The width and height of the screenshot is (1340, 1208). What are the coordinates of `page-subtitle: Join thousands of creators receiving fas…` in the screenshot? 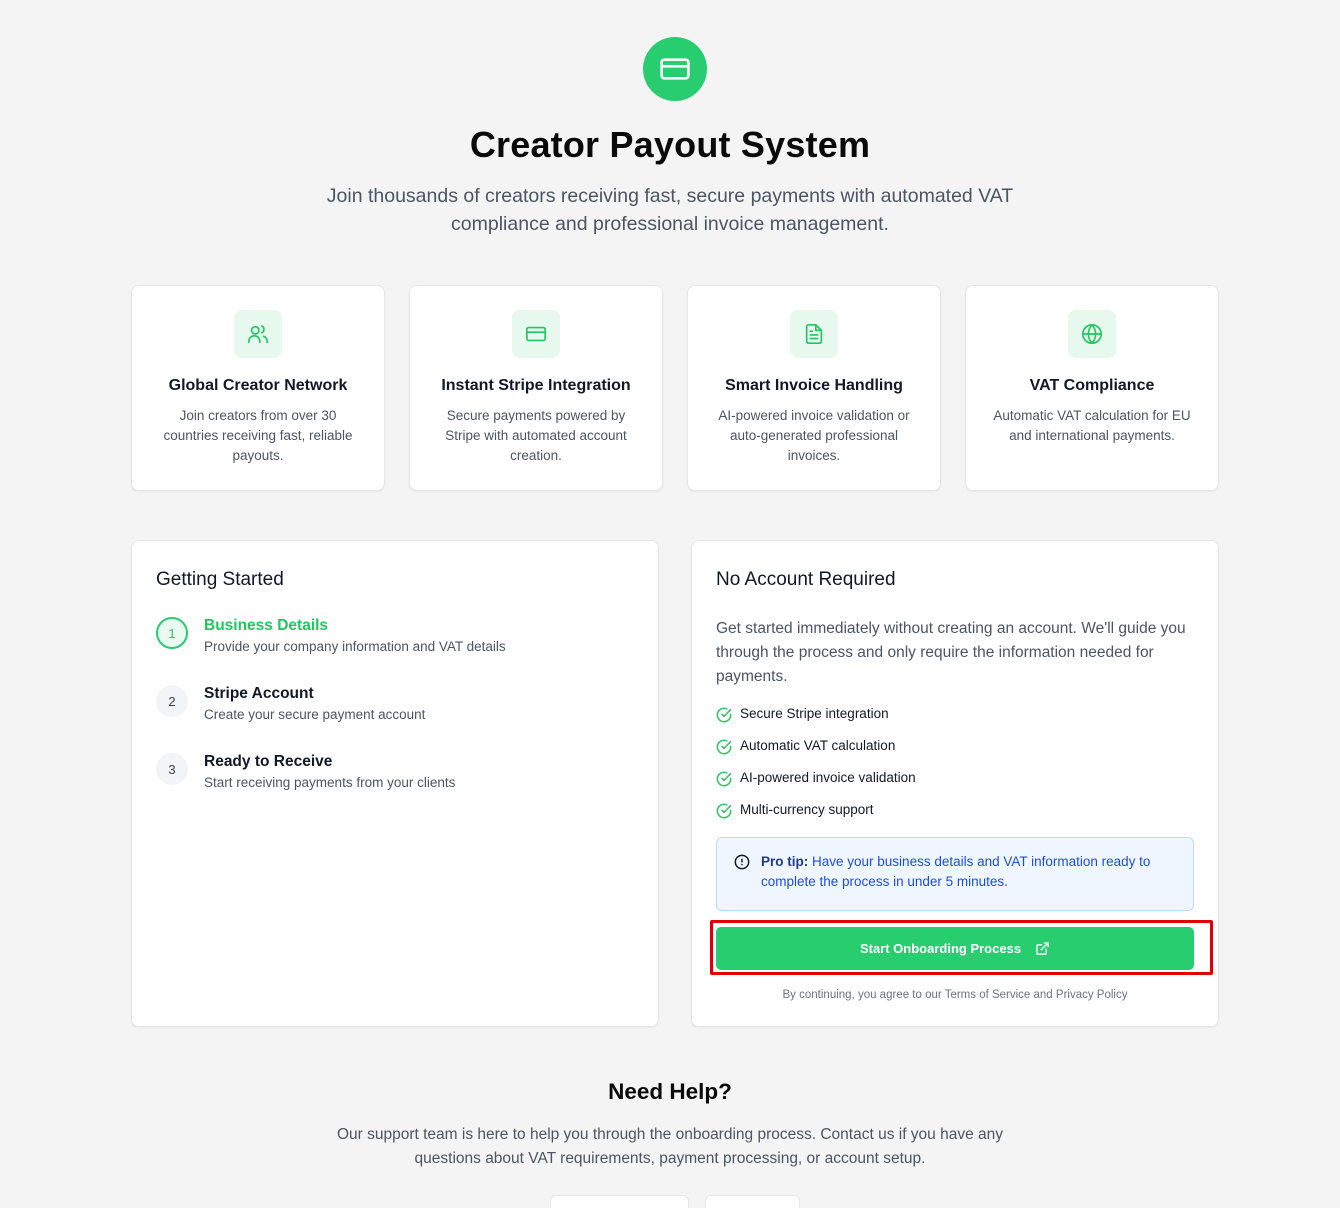 It's located at (670, 210).